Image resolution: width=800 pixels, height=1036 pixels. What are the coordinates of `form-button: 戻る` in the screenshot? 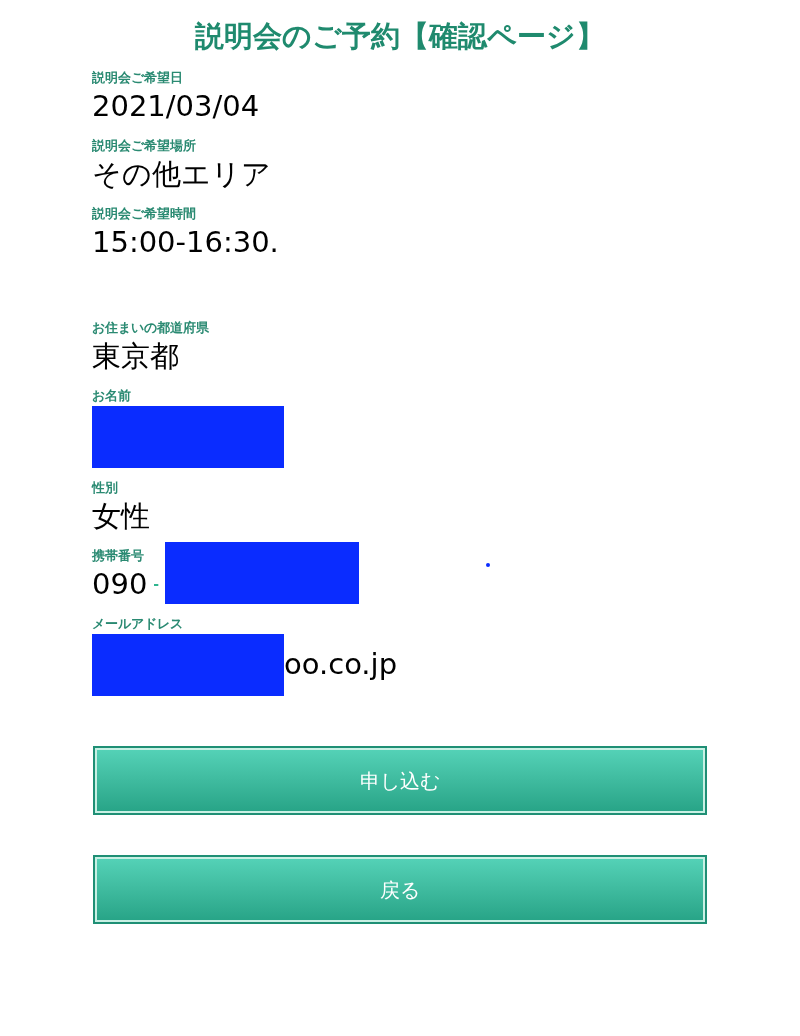 It's located at (400, 889).